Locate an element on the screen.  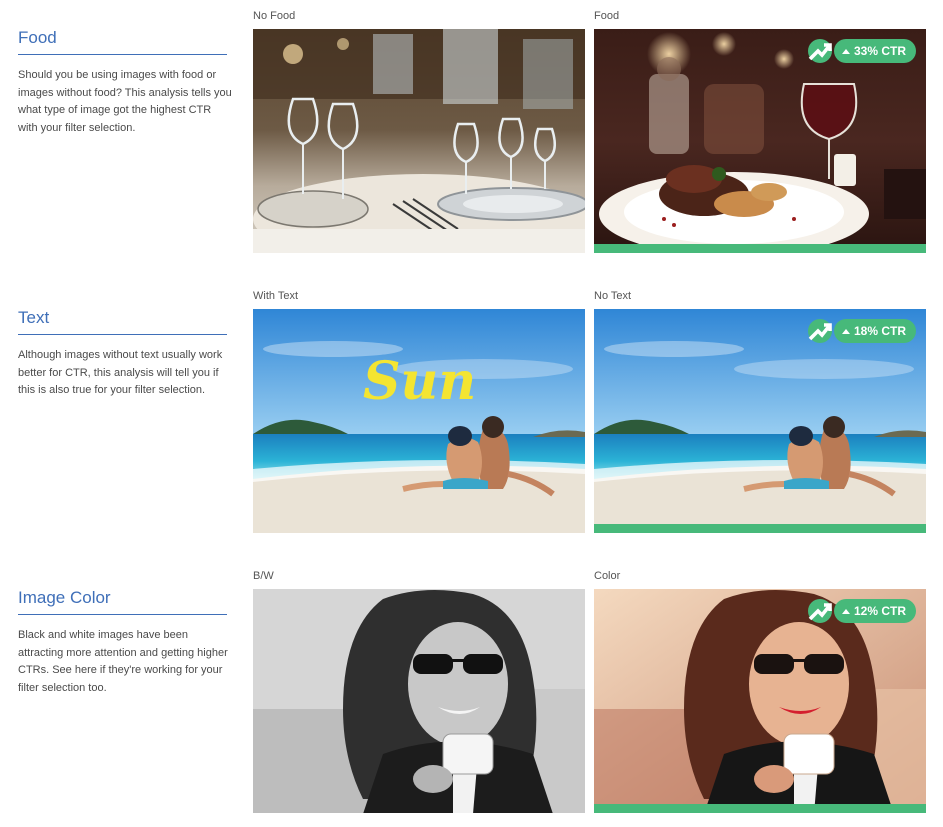
food-ctr-value: 33% CTR is located at coordinates (879, 51).